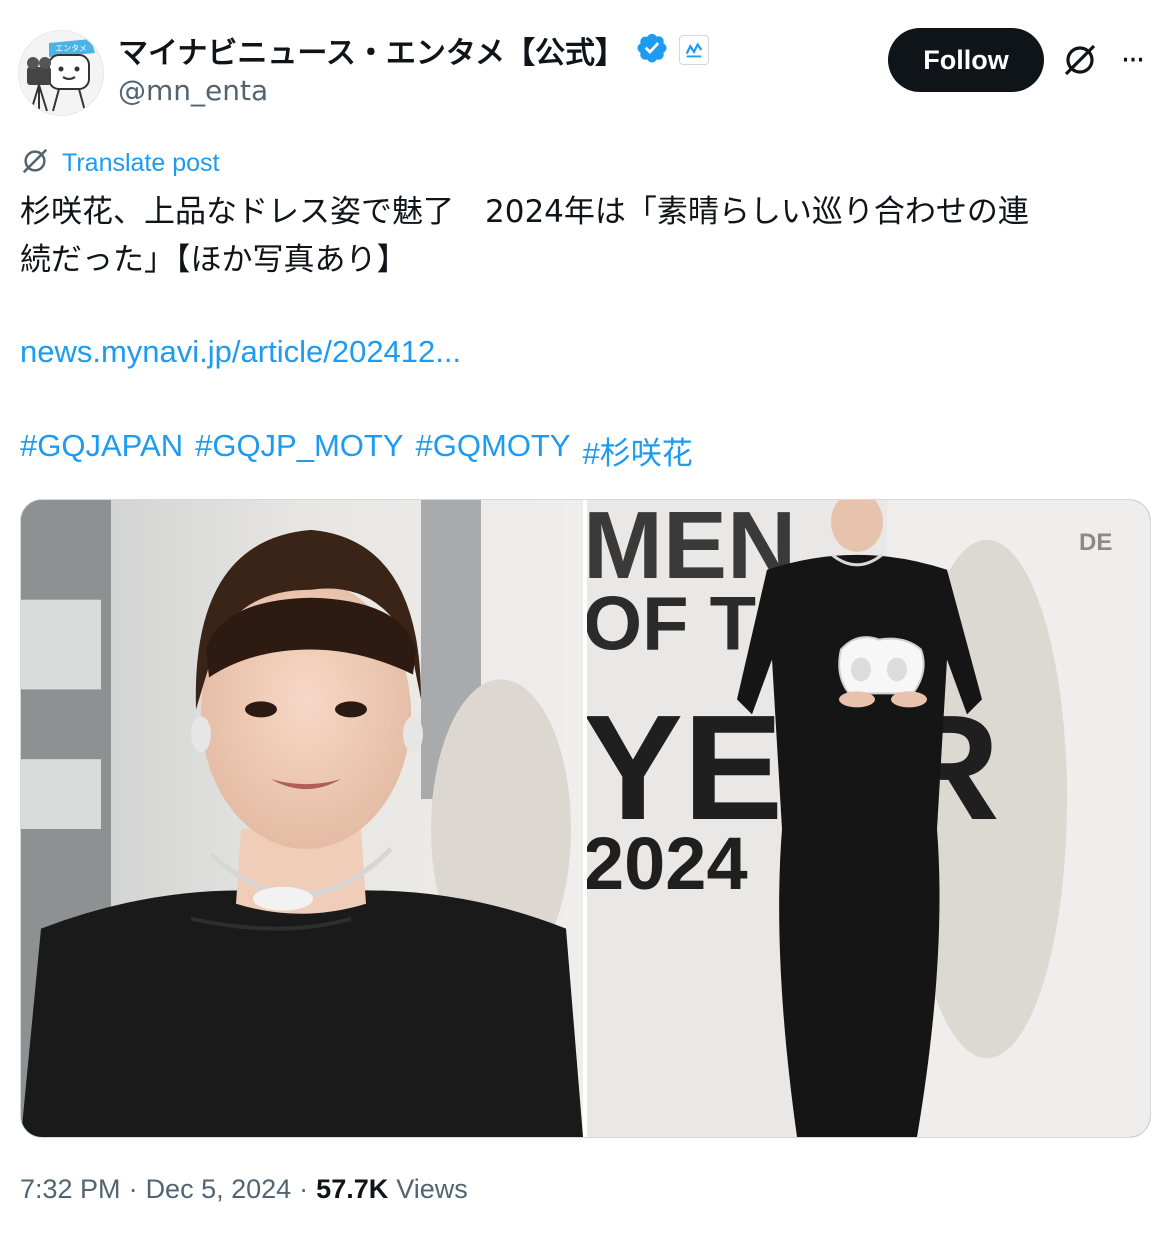 This screenshot has height=1234, width=1176. Describe the element at coordinates (299, 450) in the screenshot. I see `hashtag-gqjp-moty: #GQJP_MOTY` at that location.